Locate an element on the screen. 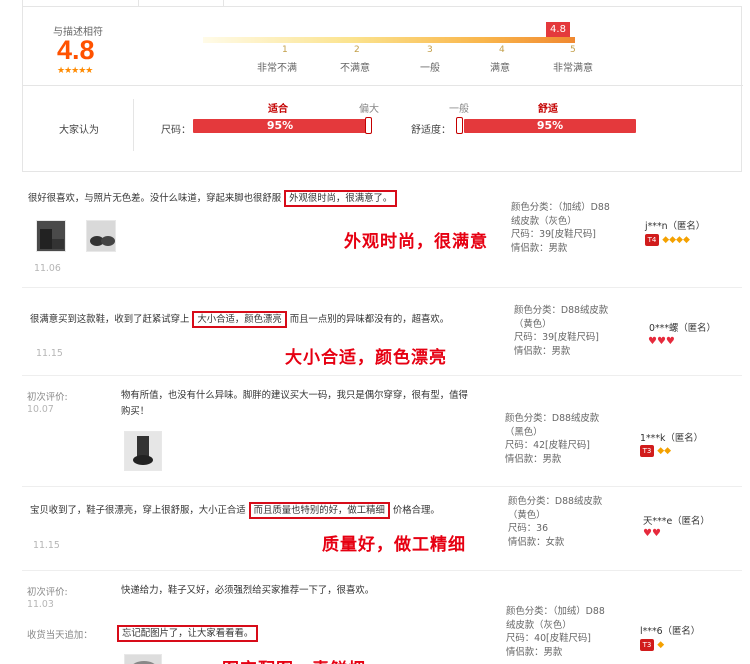 The width and height of the screenshot is (750, 664). sku-attr: 尺码：36 is located at coordinates (528, 528).